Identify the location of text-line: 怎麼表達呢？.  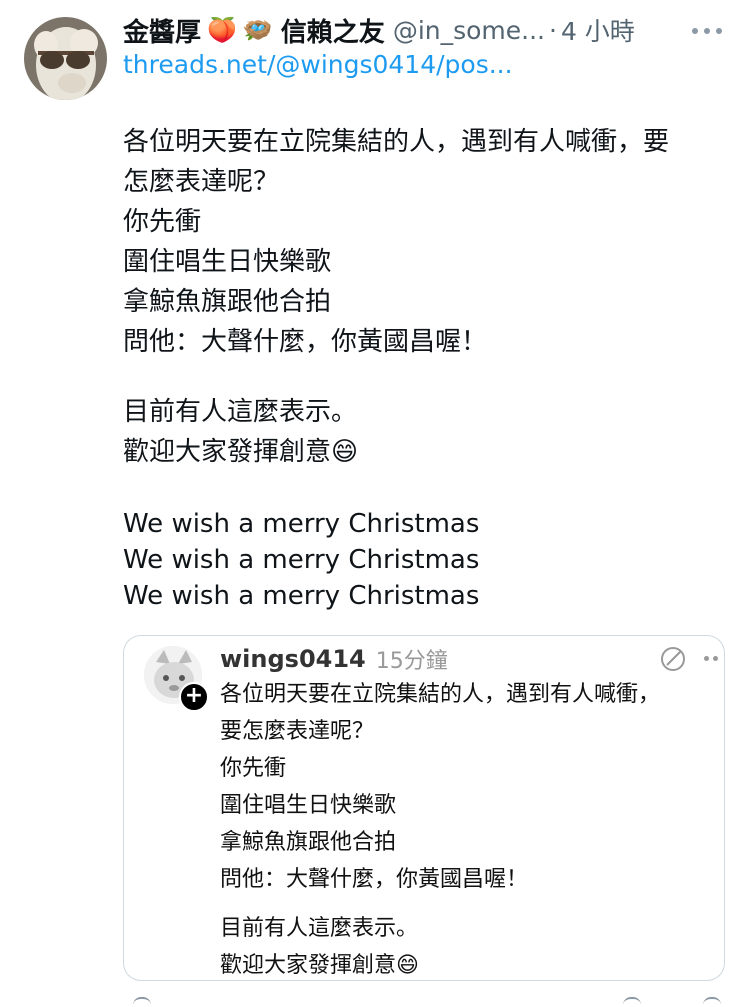
(201, 182).